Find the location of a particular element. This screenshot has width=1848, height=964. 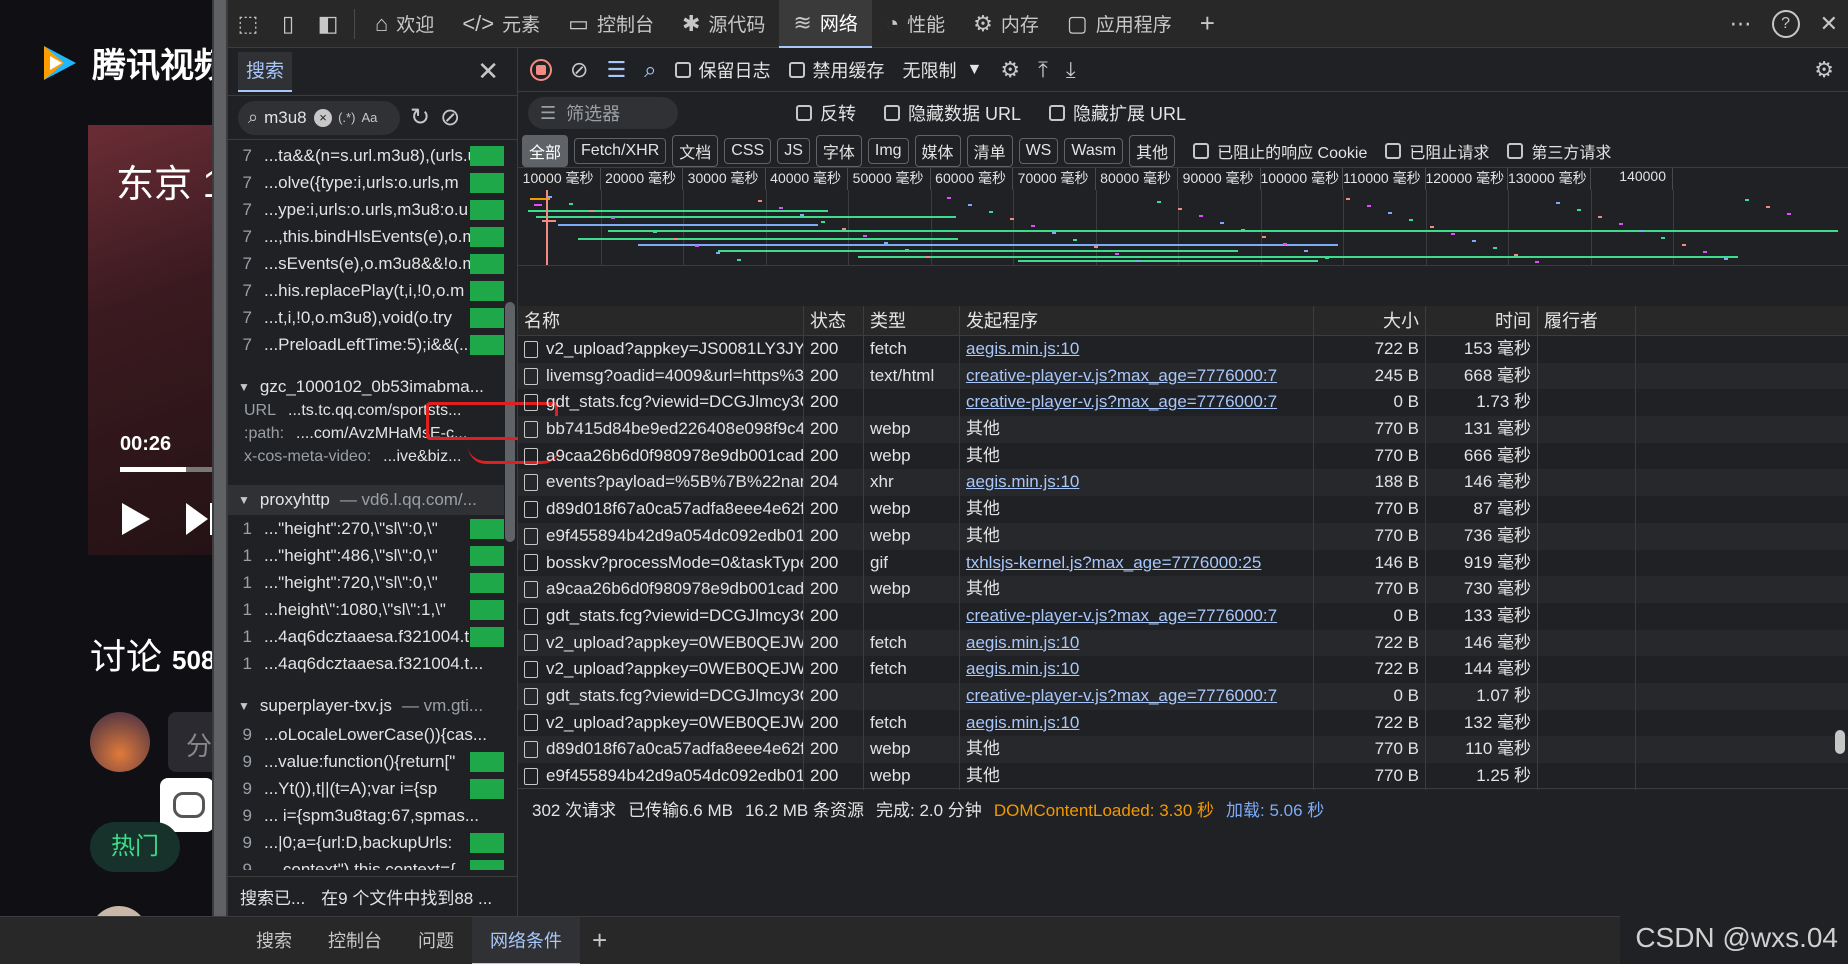

result-line: 7 ...olve({type:i,urls:o.urls,m is located at coordinates (366, 182).